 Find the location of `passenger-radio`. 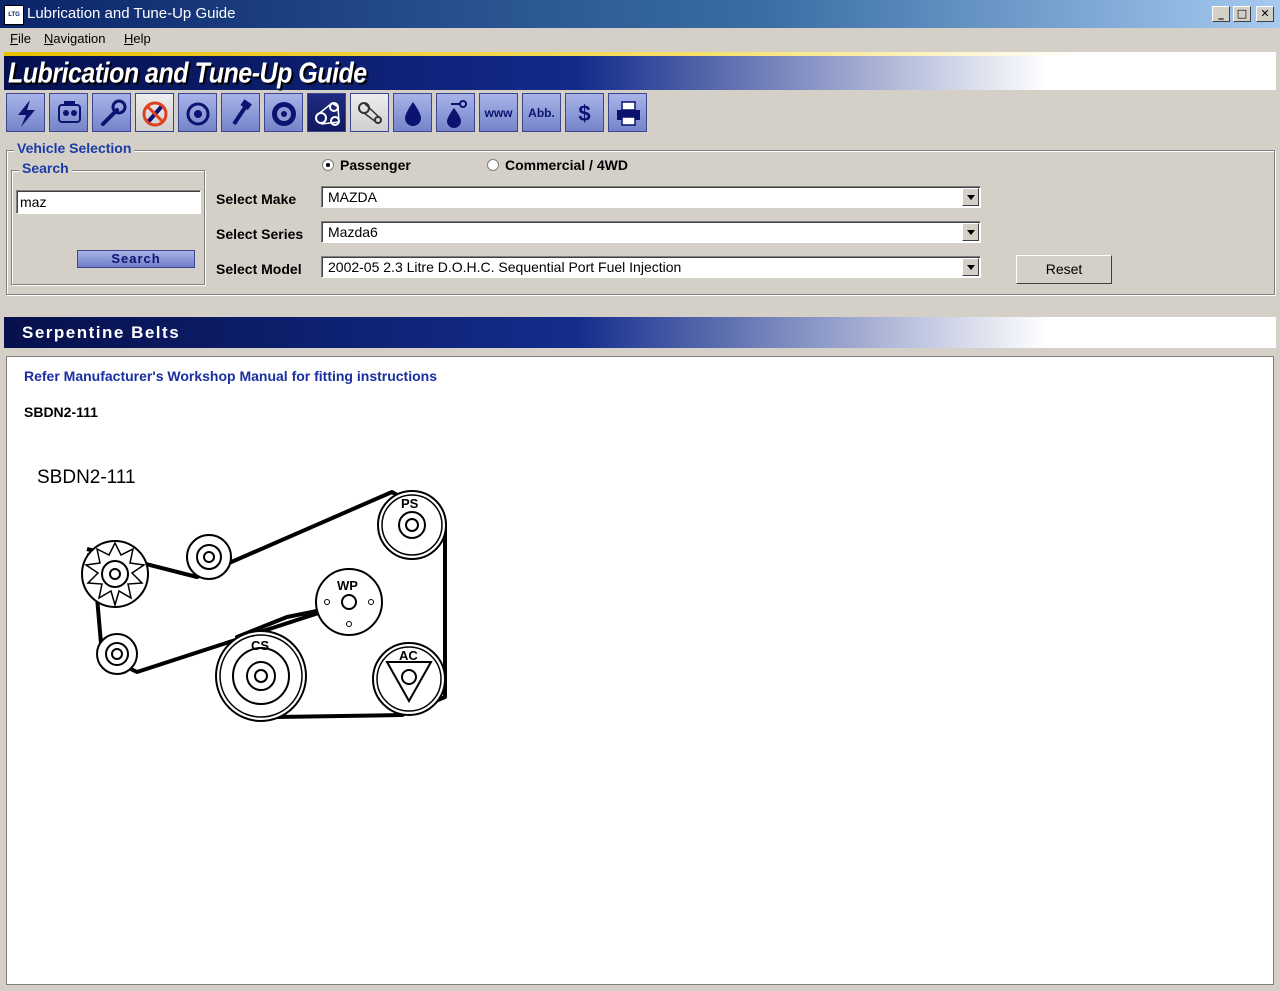

passenger-radio is located at coordinates (328, 165).